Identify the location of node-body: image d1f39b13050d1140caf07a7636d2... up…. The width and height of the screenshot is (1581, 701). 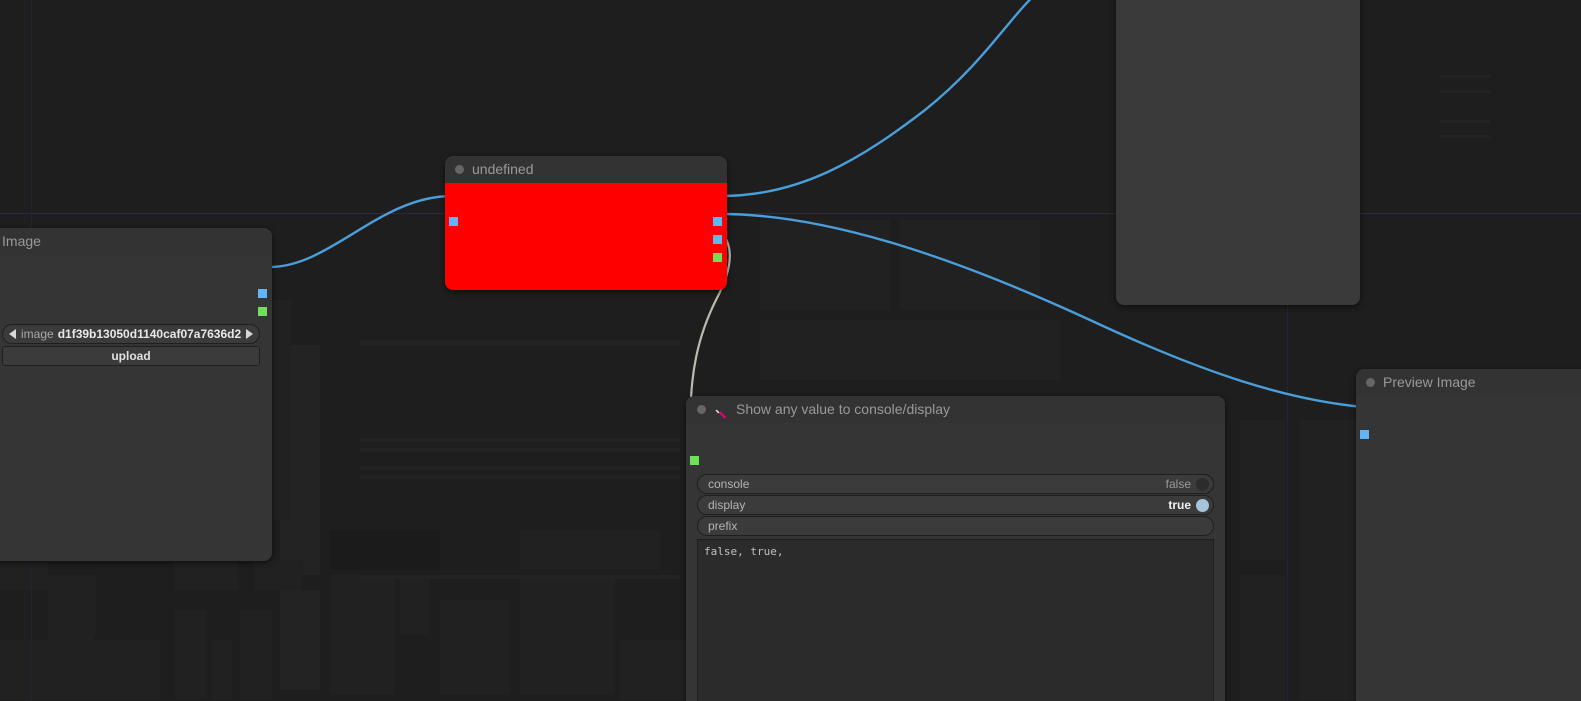
(136, 408).